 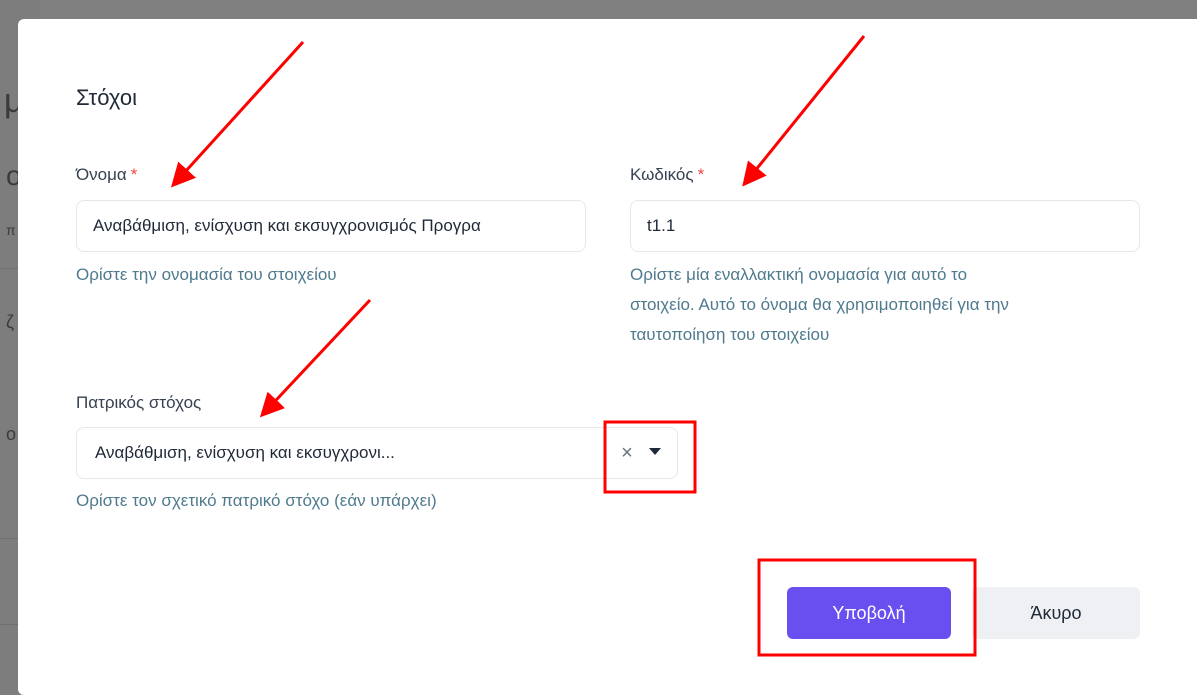 I want to click on code-label: Κωδικός *, so click(x=667, y=175).